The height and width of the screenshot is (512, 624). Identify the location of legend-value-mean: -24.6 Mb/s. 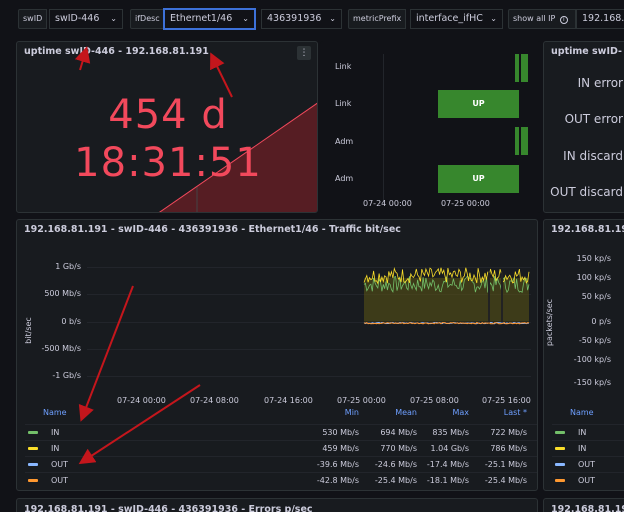
(395, 464).